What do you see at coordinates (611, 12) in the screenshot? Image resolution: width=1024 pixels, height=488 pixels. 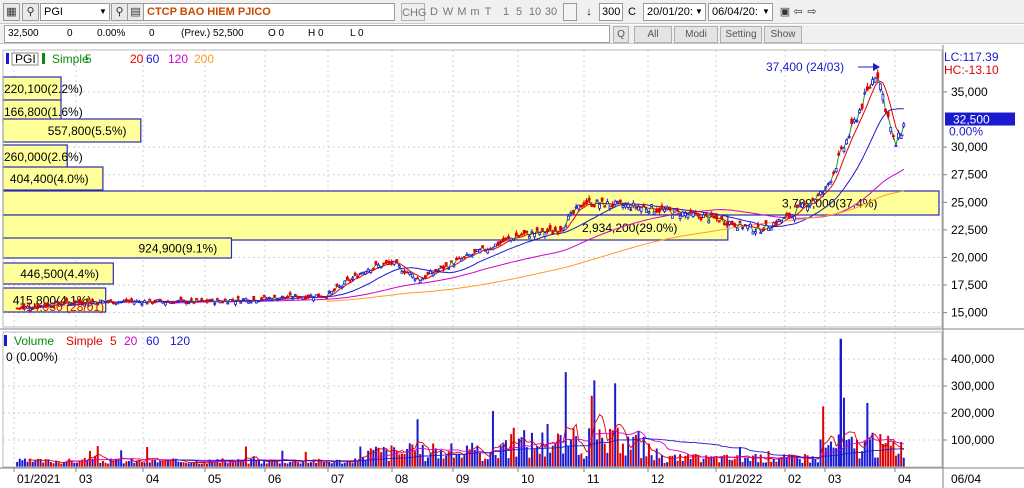 I see `bars-count-input: 300` at bounding box center [611, 12].